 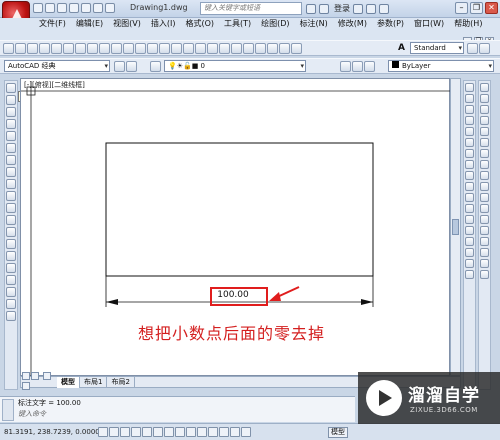 I want to click on tab-model: 模型, so click(x=68, y=382).